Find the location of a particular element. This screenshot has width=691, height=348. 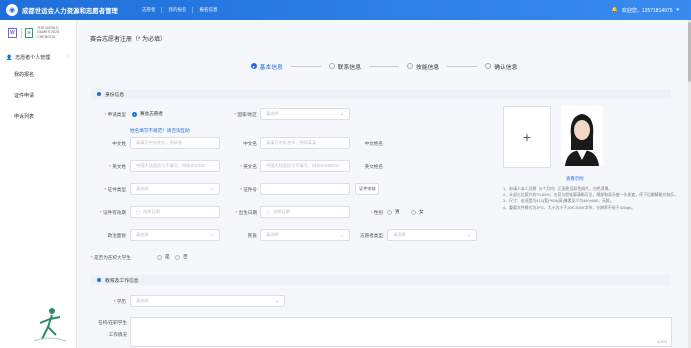

cn-given-label: 中文名 is located at coordinates (250, 143).